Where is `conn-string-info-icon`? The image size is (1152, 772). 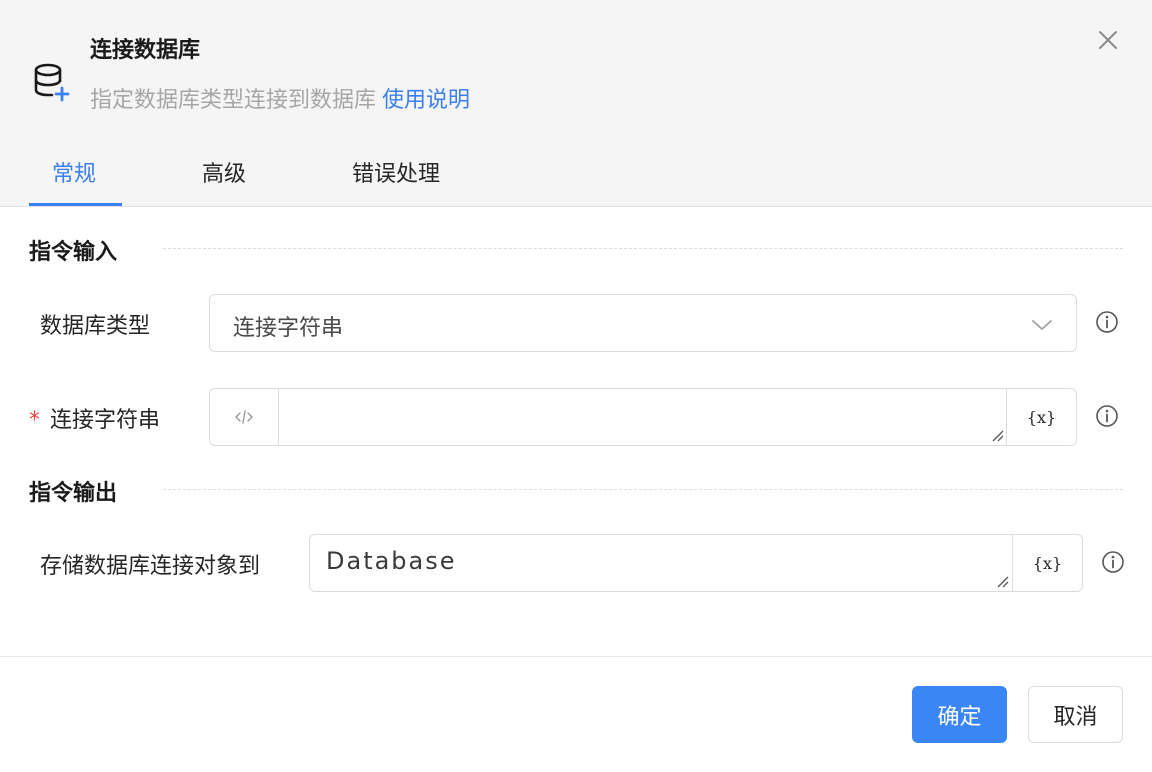 conn-string-info-icon is located at coordinates (1107, 416).